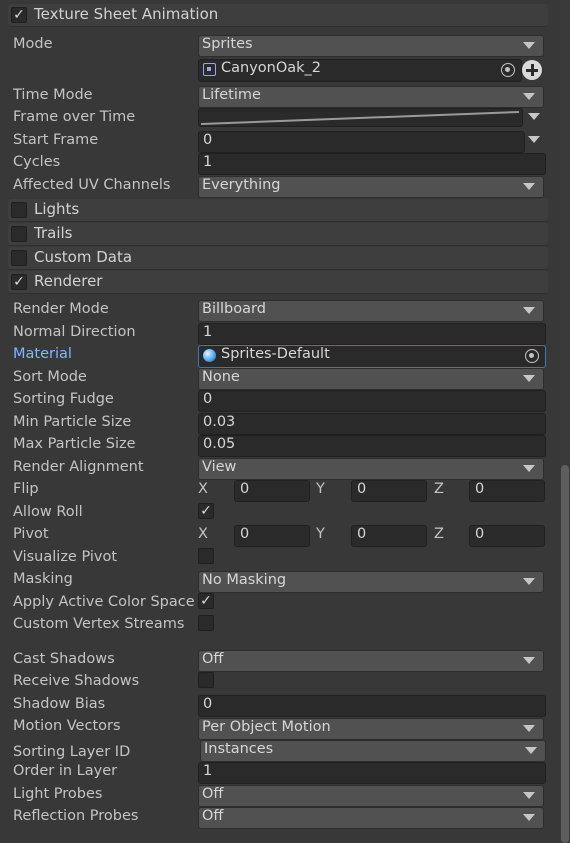 The width and height of the screenshot is (570, 843). What do you see at coordinates (50, 377) in the screenshot?
I see `sort-mode-label: Sort Mode` at bounding box center [50, 377].